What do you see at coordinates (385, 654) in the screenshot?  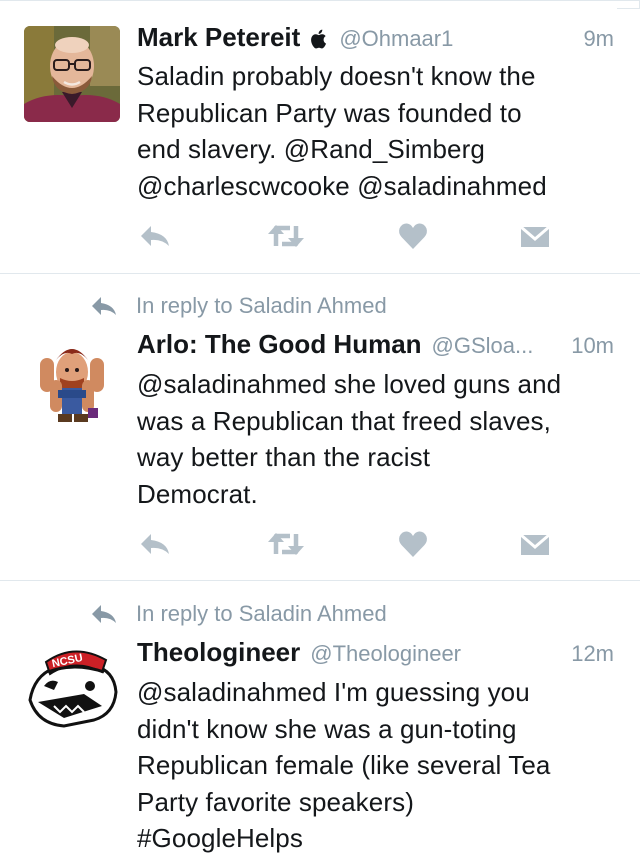 I see `handle: @Theologineer` at bounding box center [385, 654].